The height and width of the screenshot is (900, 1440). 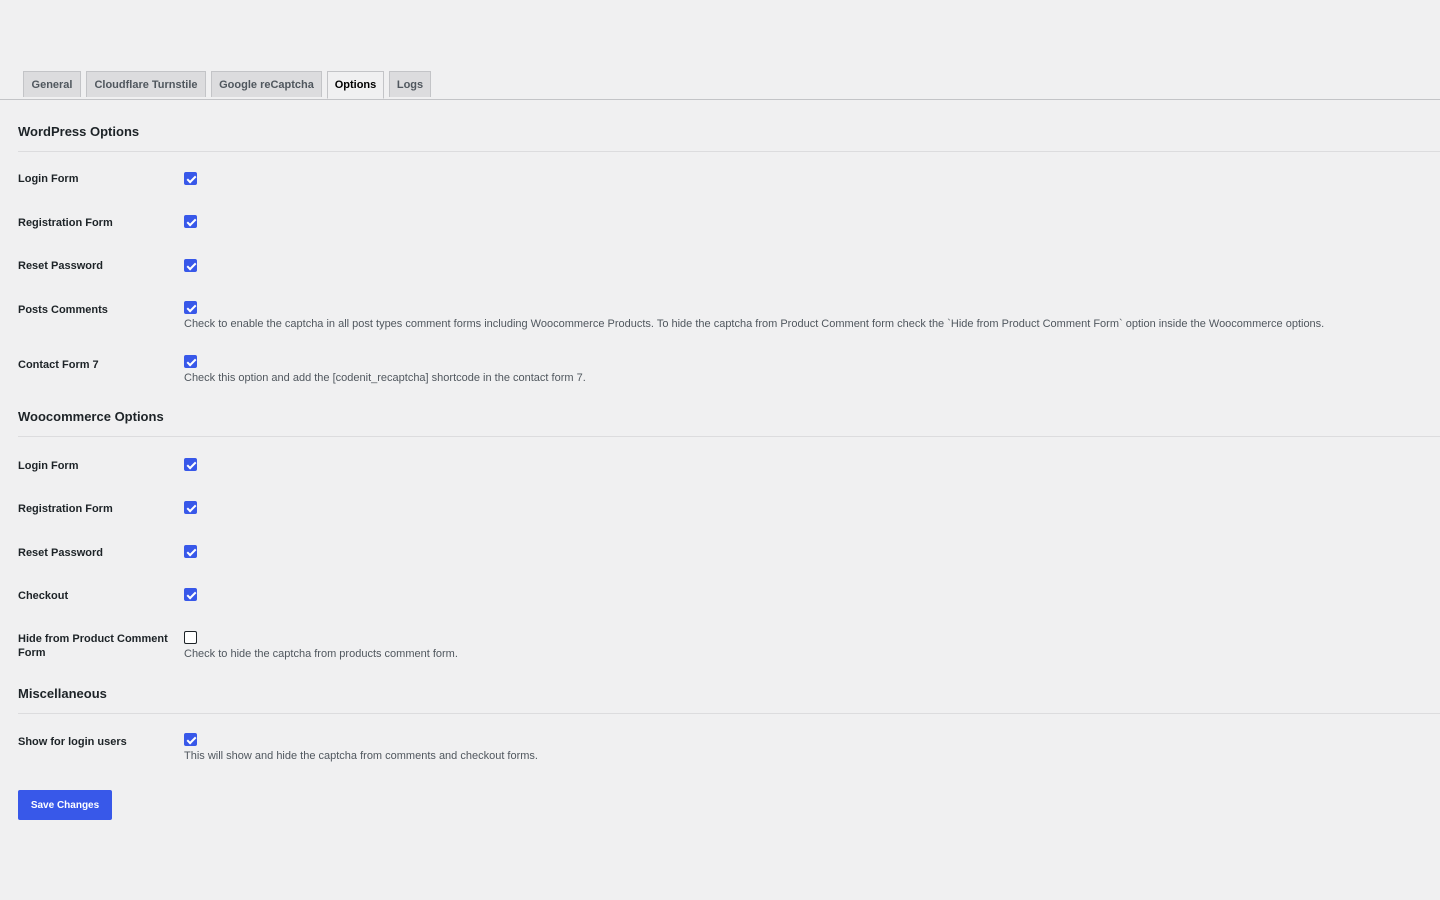 What do you see at coordinates (190, 307) in the screenshot?
I see `checkbox-wp-posts-comments` at bounding box center [190, 307].